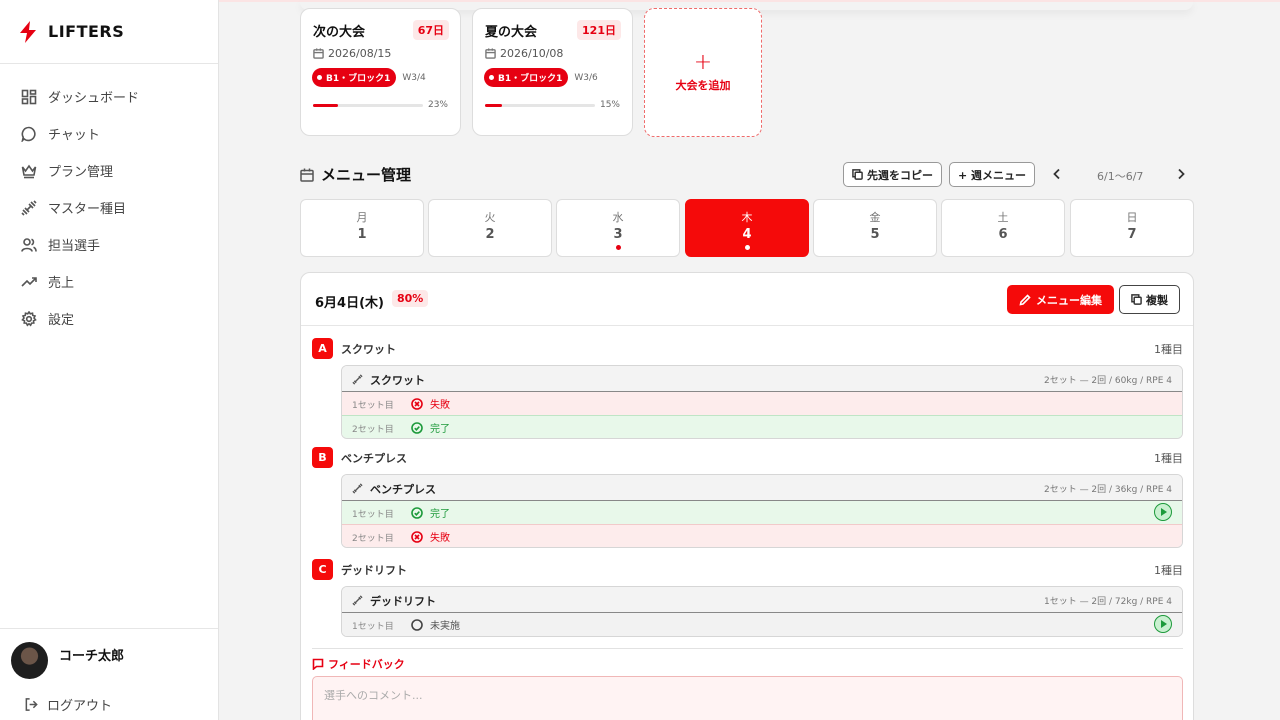 This screenshot has height=720, width=1280. What do you see at coordinates (29, 97) in the screenshot?
I see `dashboard-icon` at bounding box center [29, 97].